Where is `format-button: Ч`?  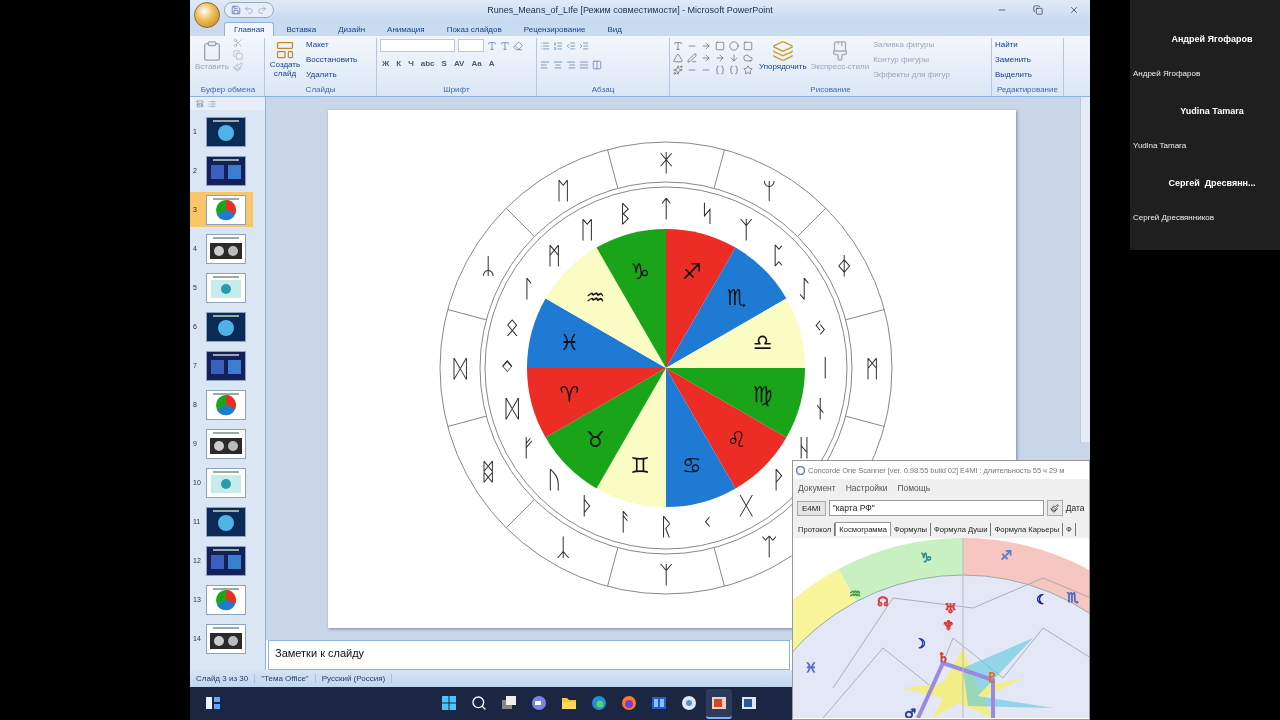
format-button: Ч is located at coordinates (411, 63).